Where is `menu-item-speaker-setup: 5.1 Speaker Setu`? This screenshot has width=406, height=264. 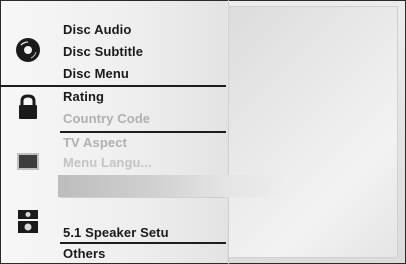
menu-item-speaker-setup: 5.1 Speaker Setu is located at coordinates (116, 232).